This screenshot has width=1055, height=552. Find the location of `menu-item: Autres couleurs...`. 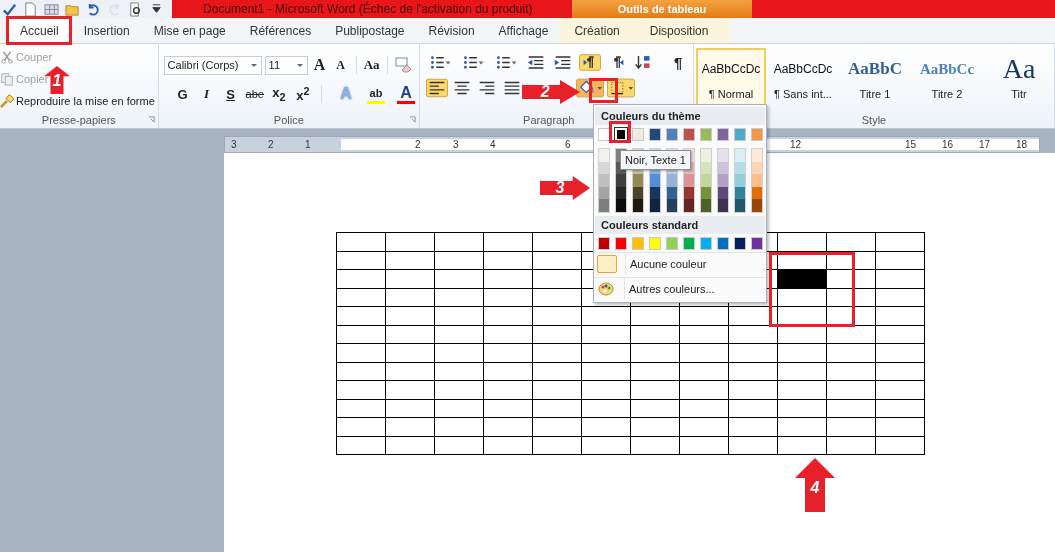

menu-item: Autres couleurs... is located at coordinates (669, 288).